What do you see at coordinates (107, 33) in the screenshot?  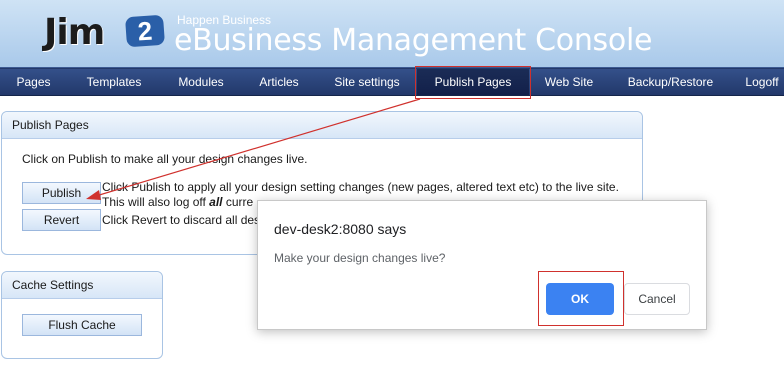 I see `jim2-logo: Jim 2` at bounding box center [107, 33].